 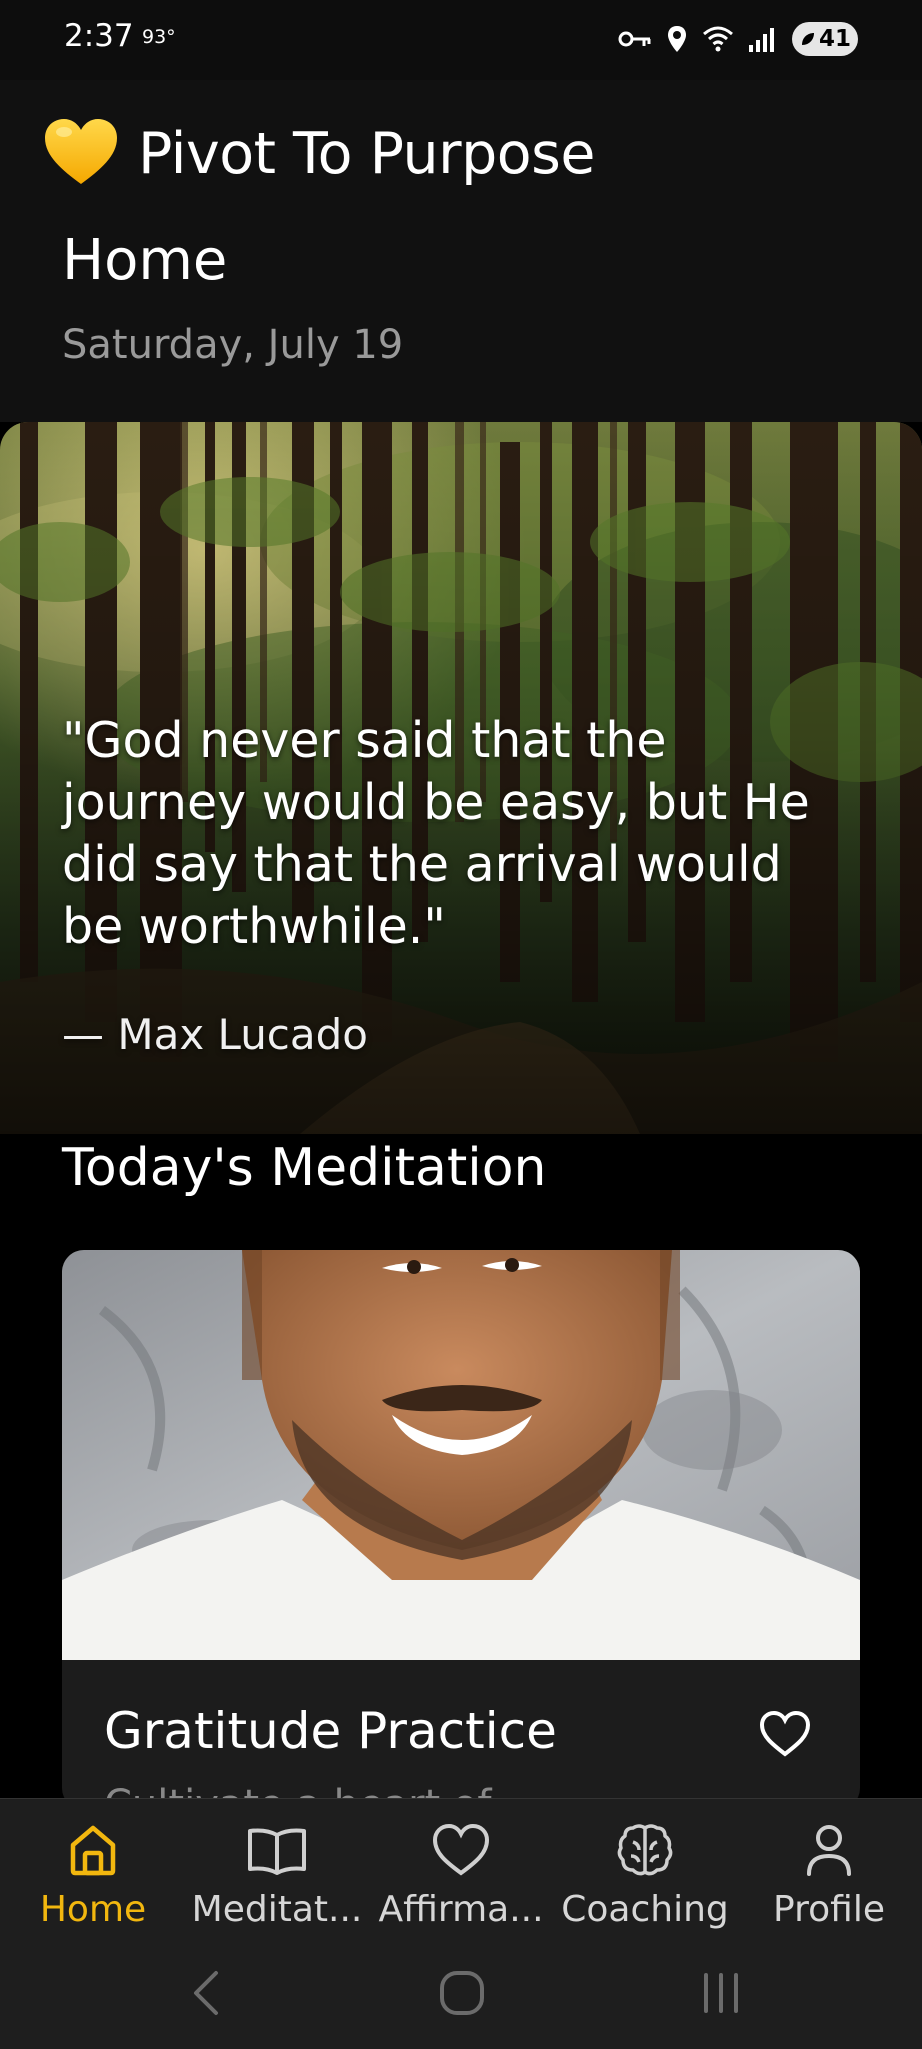 I want to click on home-icon, so click(x=93, y=1850).